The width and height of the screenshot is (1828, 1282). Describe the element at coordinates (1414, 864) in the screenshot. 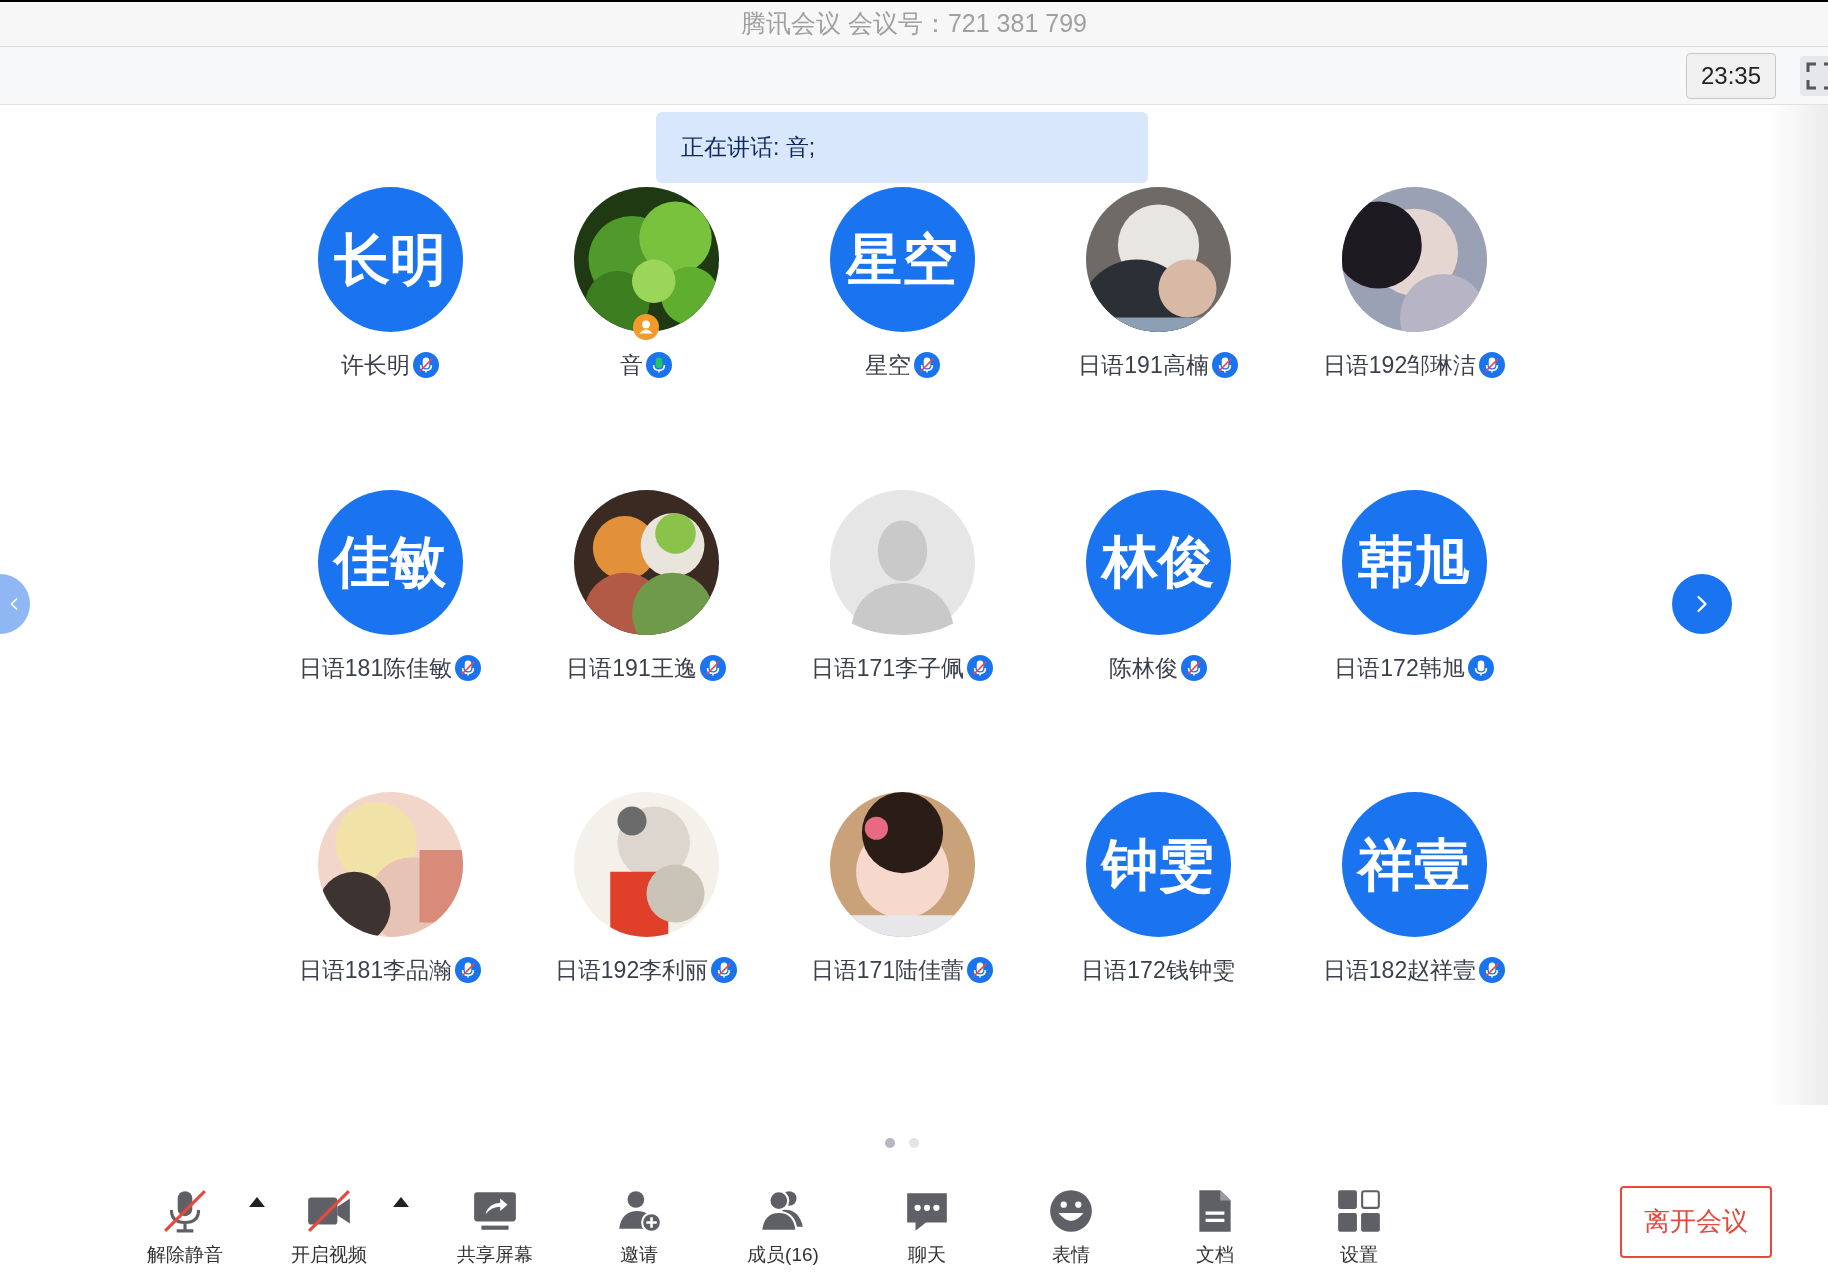

I see `avatar: 祥壹` at that location.